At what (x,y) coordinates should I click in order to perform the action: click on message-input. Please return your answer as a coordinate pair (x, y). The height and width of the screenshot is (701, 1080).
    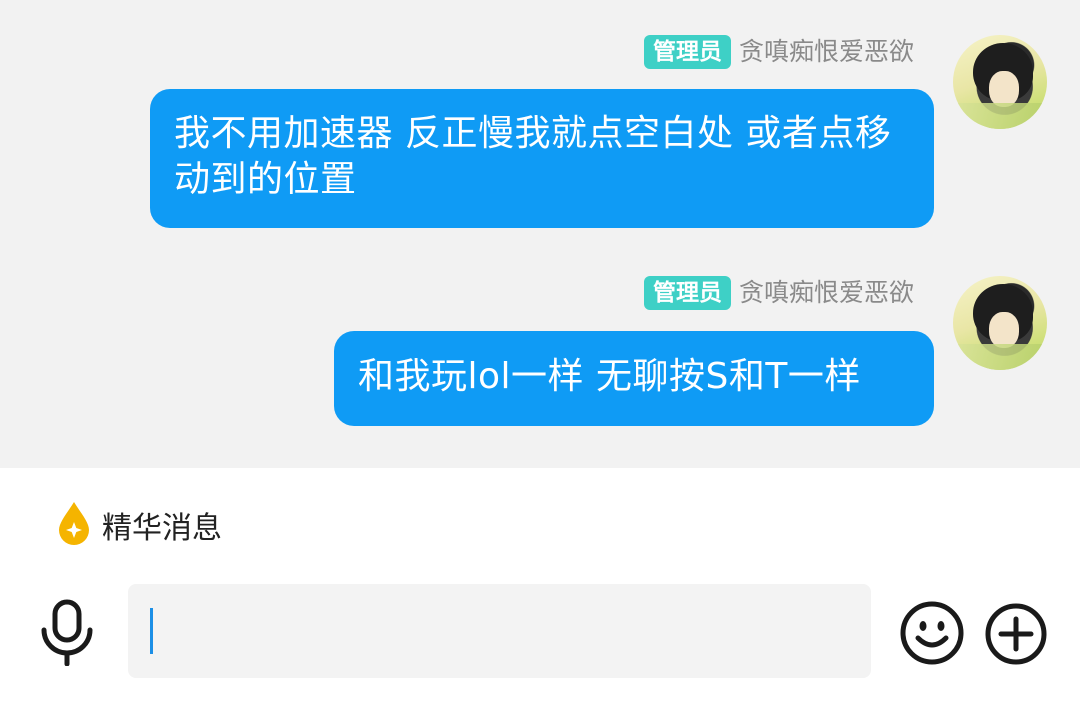
    Looking at the image, I should click on (499, 631).